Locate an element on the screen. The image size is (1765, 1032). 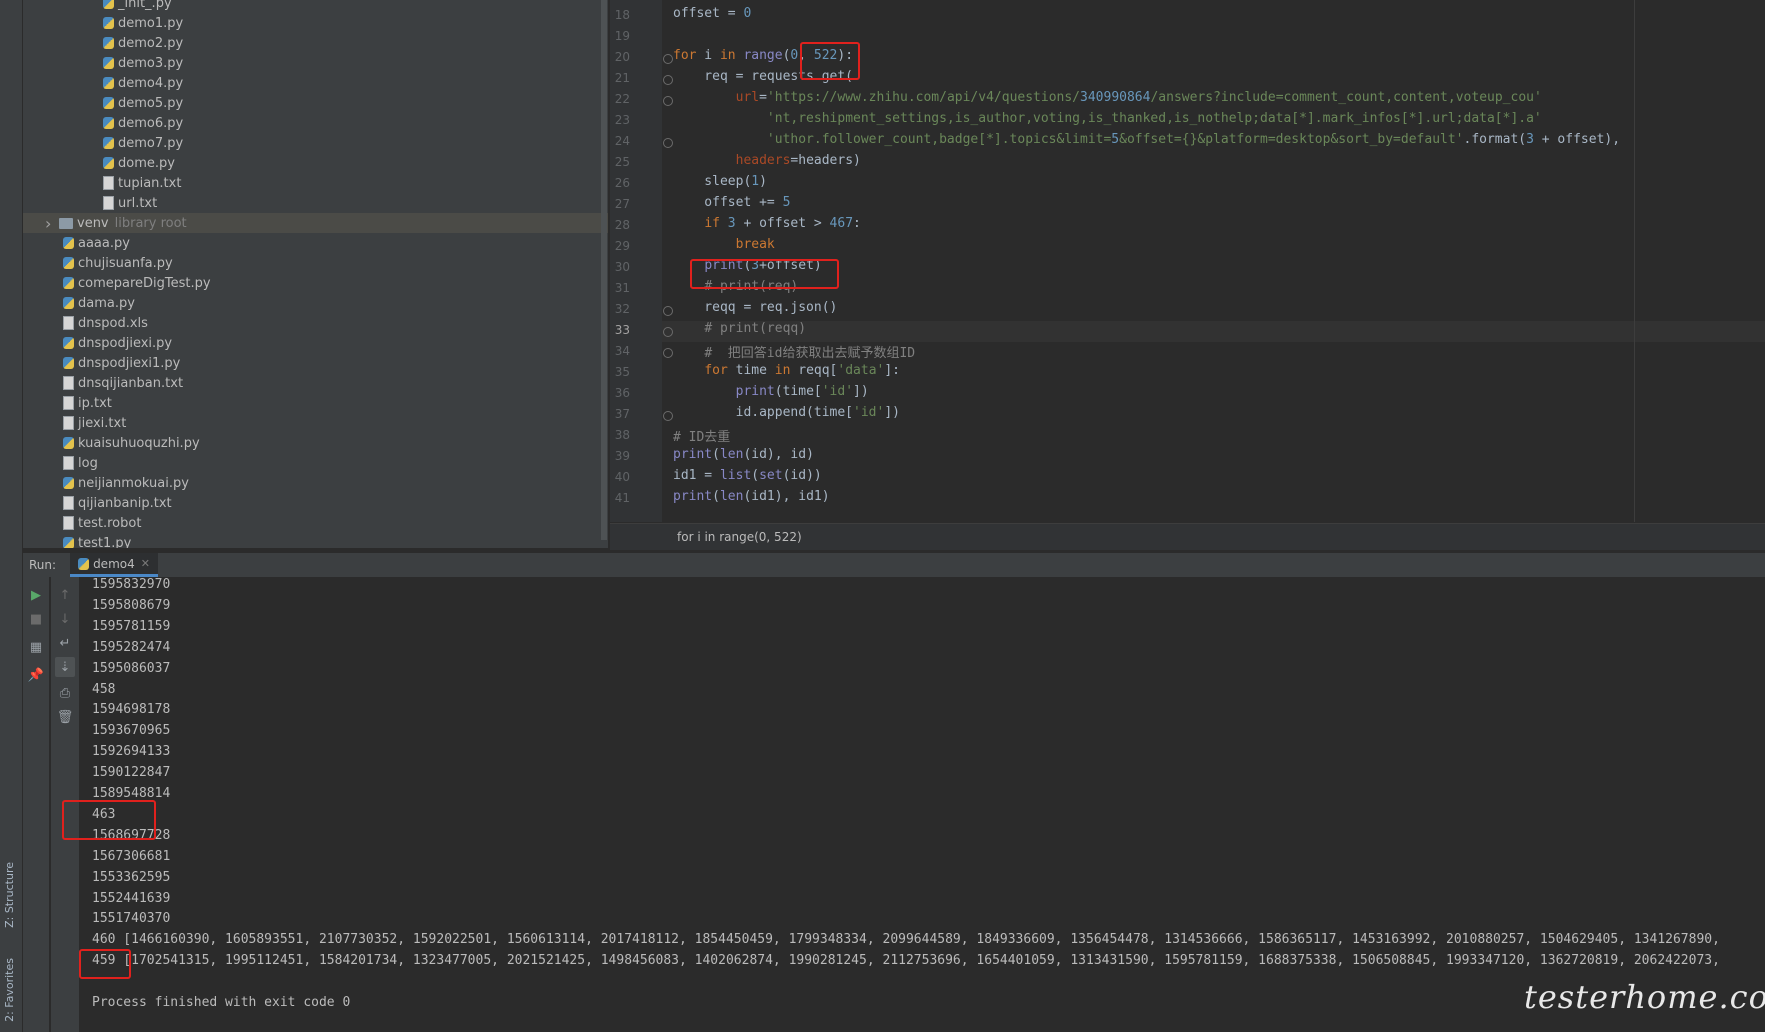
tree-item: demo1.py is located at coordinates (315, 23).